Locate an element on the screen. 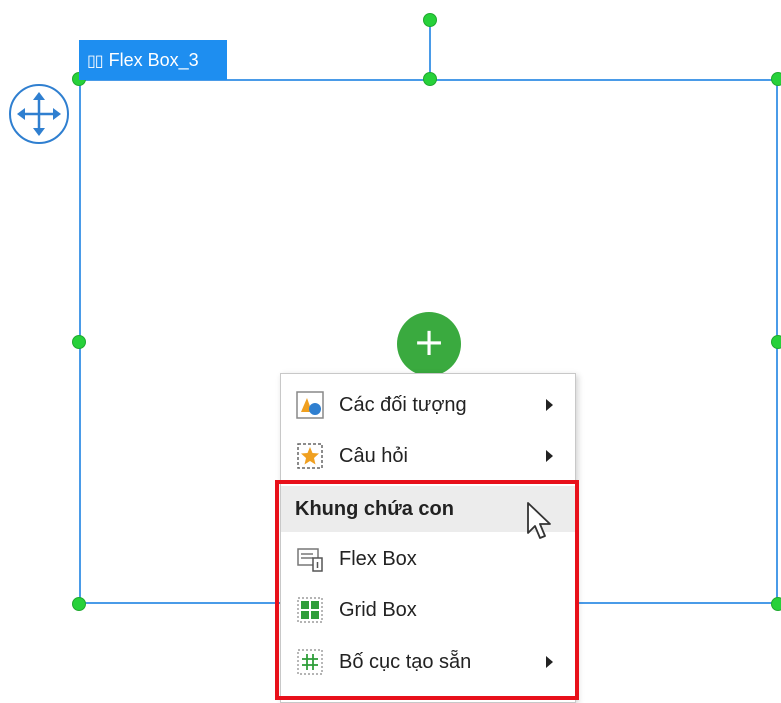 The image size is (781, 703). plus-icon: + is located at coordinates (429, 342).